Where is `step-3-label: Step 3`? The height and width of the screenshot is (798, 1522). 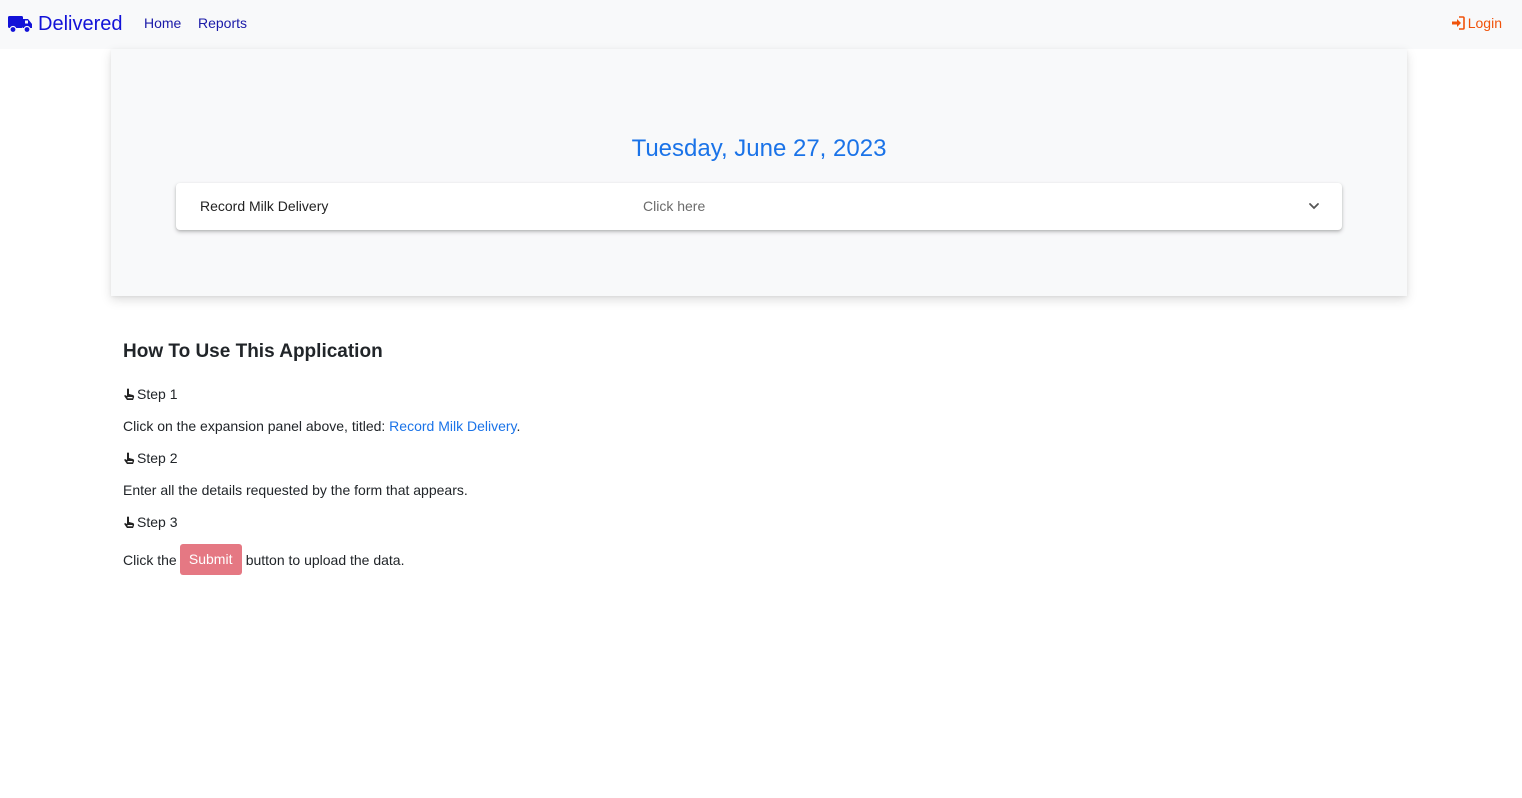 step-3-label: Step 3 is located at coordinates (150, 522).